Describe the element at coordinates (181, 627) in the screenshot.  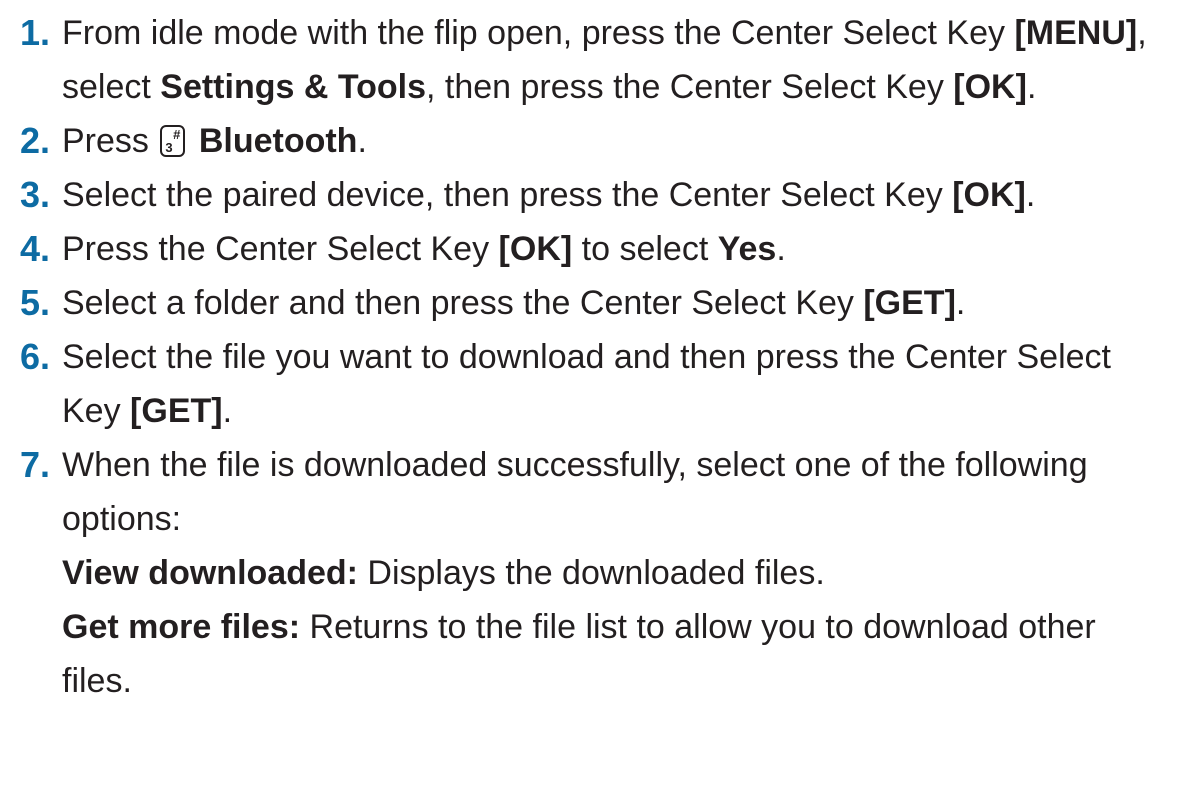
I see `option-label: Get more files:` at that location.